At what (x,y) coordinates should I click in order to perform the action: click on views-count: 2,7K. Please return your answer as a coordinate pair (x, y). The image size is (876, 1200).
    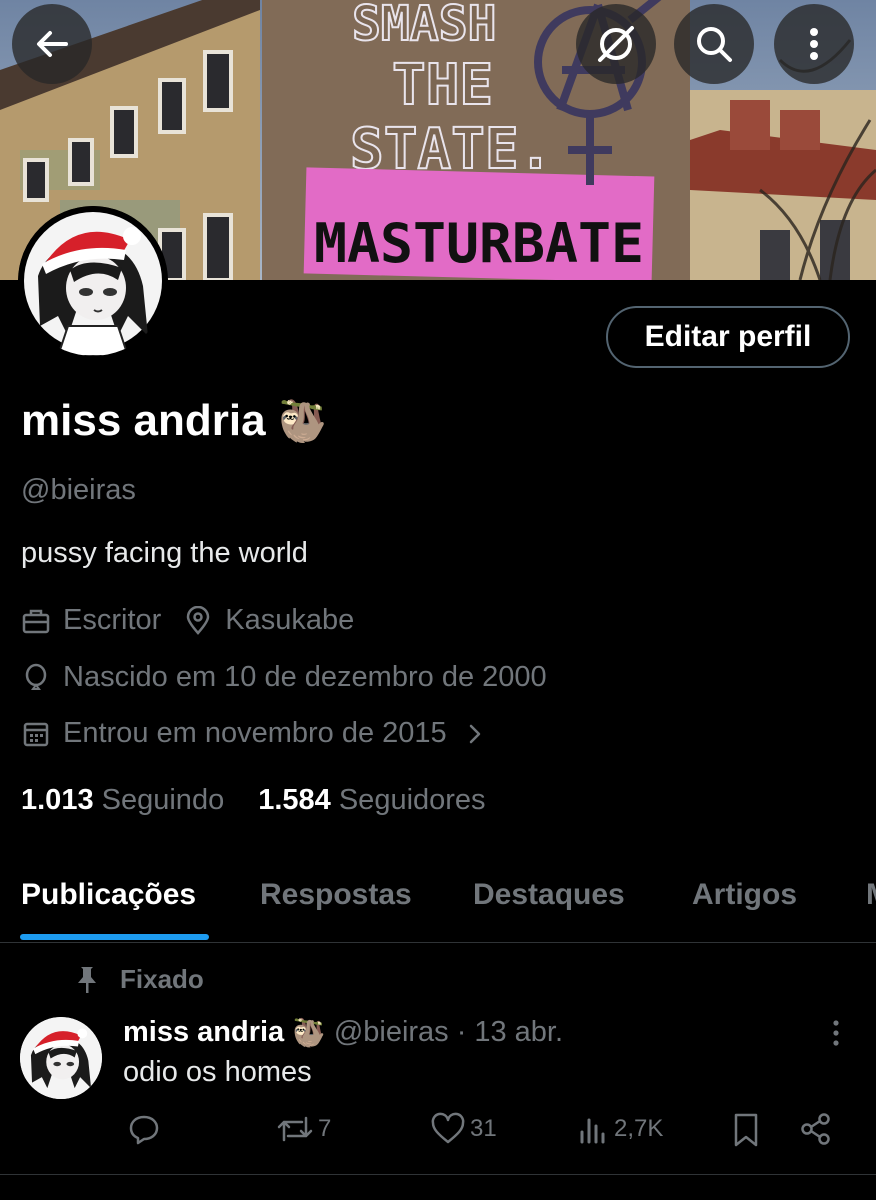
    Looking at the image, I should click on (639, 1128).